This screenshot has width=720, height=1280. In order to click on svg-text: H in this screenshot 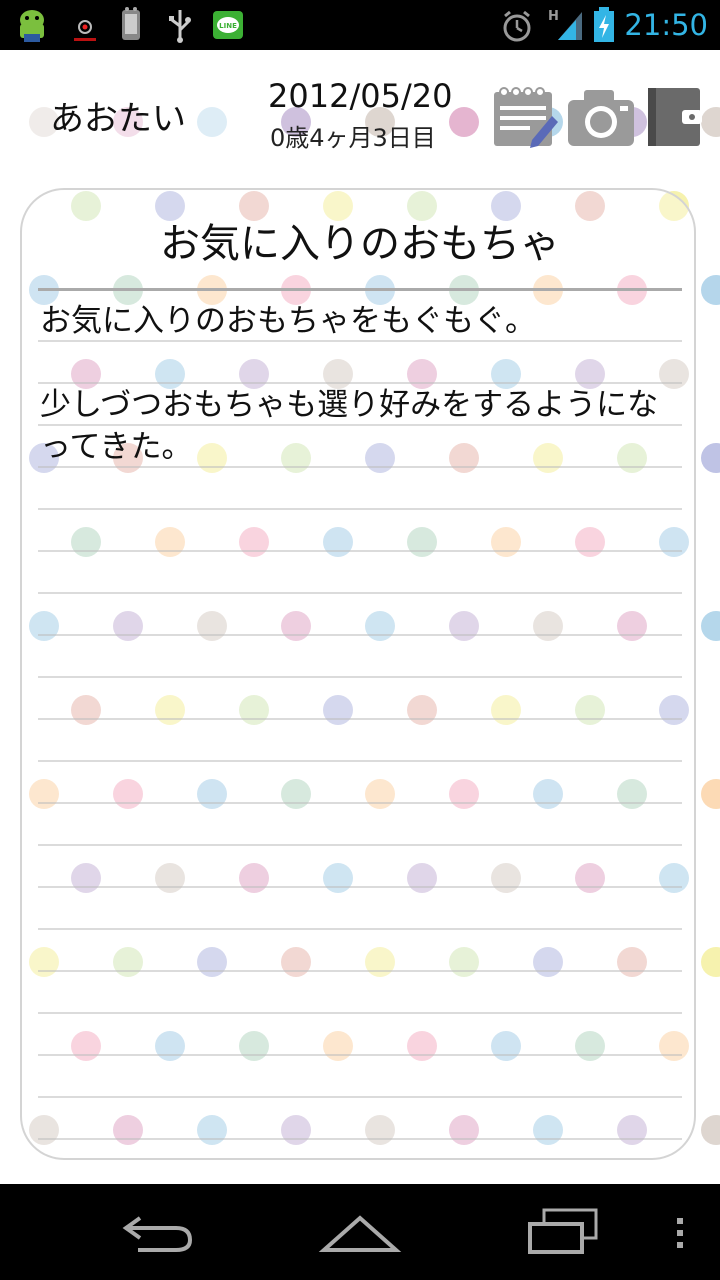, I will do `click(553, 16)`.